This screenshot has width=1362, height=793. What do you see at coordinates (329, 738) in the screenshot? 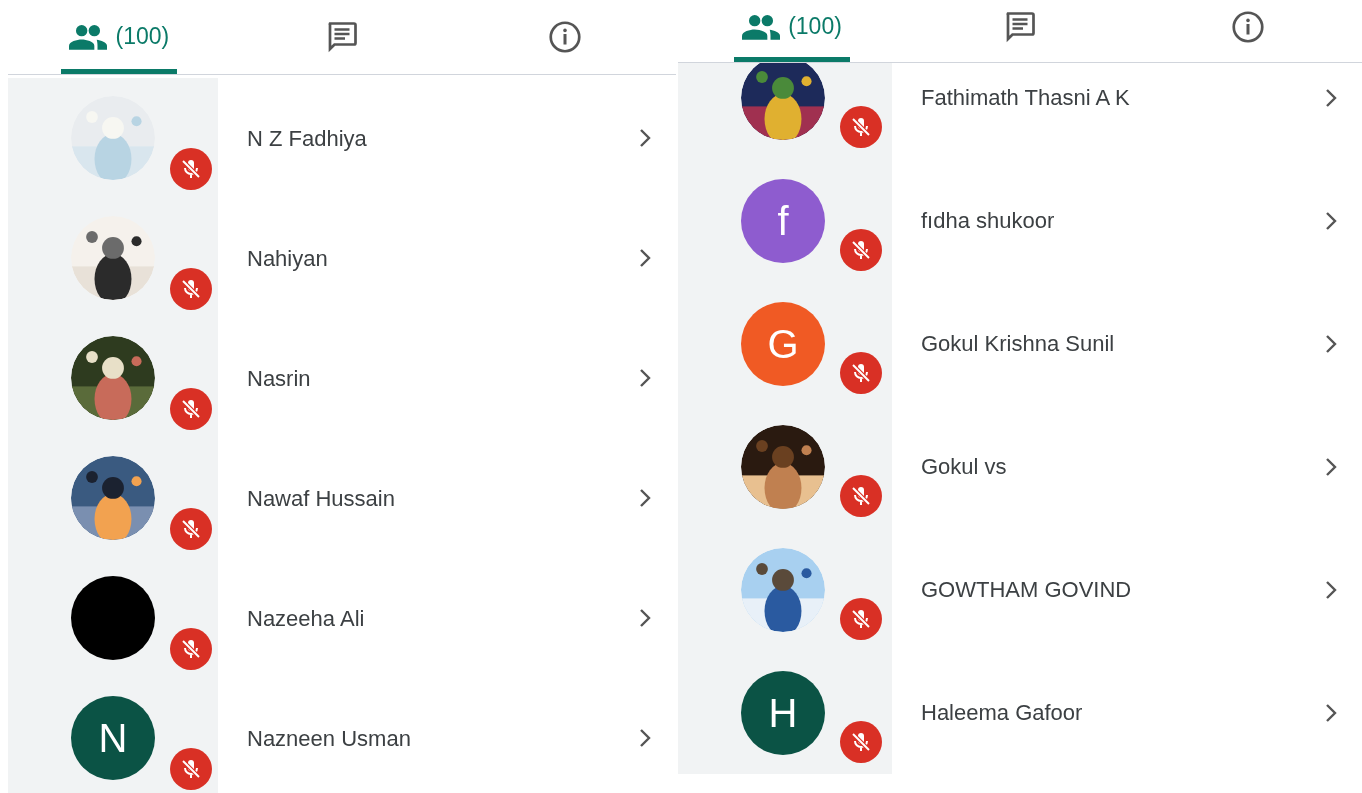
I see `participant-name: Nazneen Usman` at bounding box center [329, 738].